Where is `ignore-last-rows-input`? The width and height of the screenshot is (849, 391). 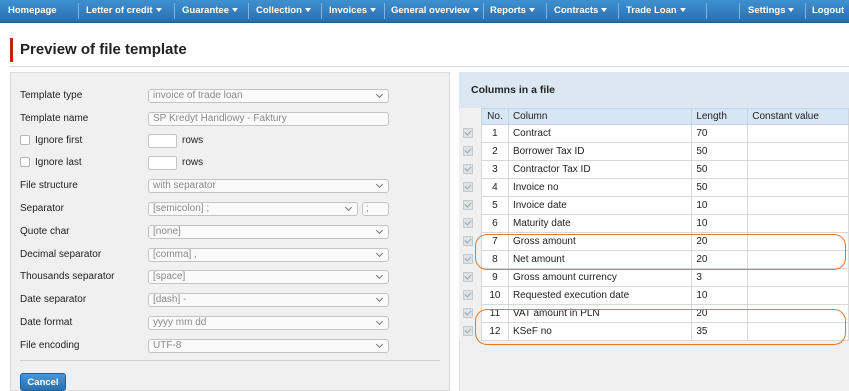 ignore-last-rows-input is located at coordinates (162, 163).